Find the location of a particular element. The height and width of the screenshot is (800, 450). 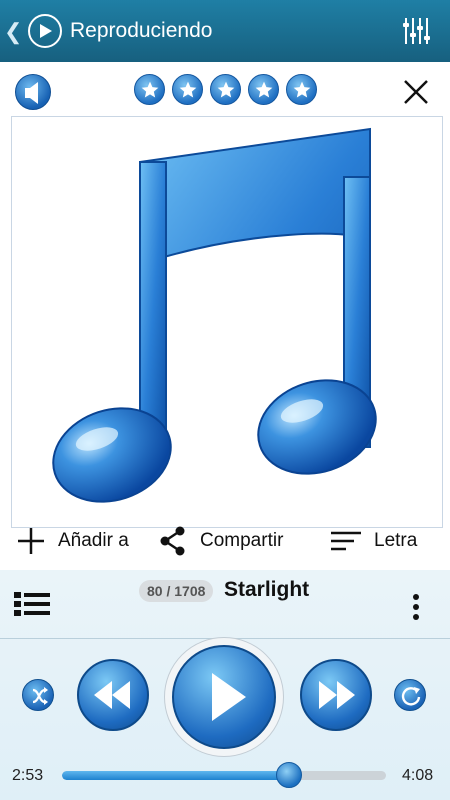

repeat-icon is located at coordinates (411, 696).